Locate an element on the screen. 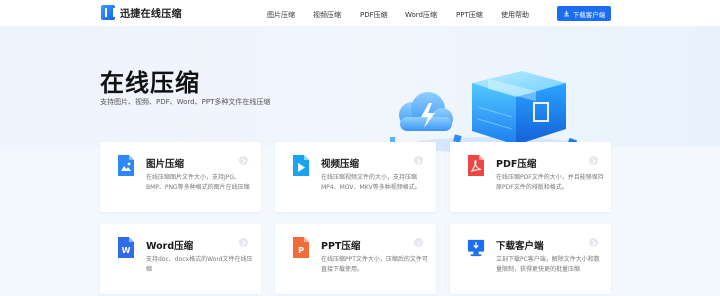 Image resolution: width=720 pixels, height=296 pixels. desktop-download-icon is located at coordinates (476, 248).